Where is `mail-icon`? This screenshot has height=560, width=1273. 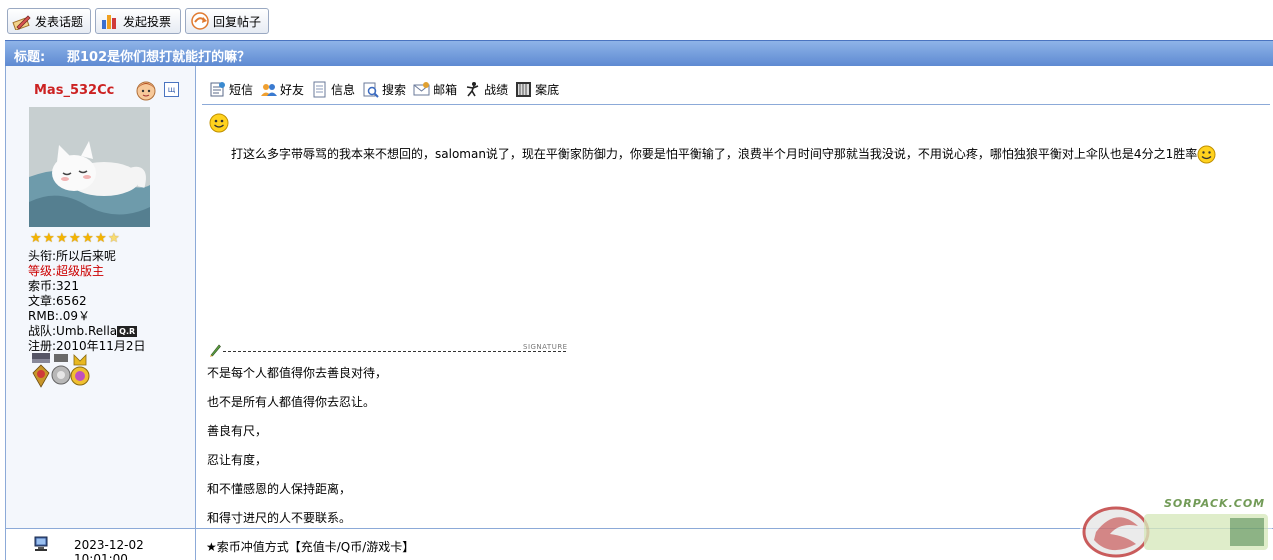 mail-icon is located at coordinates (421, 89).